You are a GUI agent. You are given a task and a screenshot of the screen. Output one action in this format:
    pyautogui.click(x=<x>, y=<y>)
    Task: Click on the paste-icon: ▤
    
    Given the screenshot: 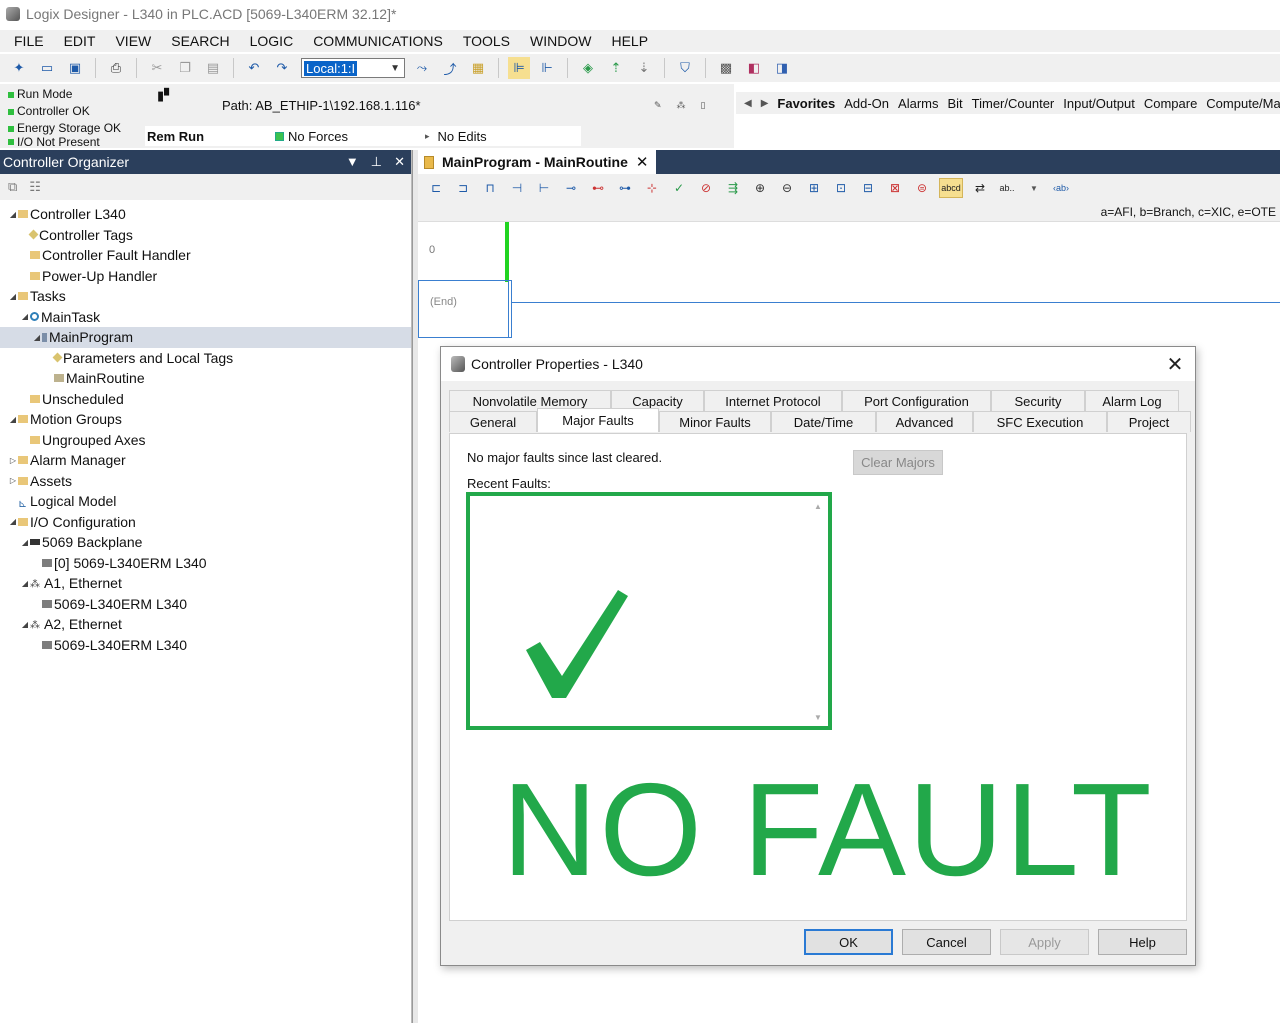 What is the action you would take?
    pyautogui.click(x=213, y=68)
    